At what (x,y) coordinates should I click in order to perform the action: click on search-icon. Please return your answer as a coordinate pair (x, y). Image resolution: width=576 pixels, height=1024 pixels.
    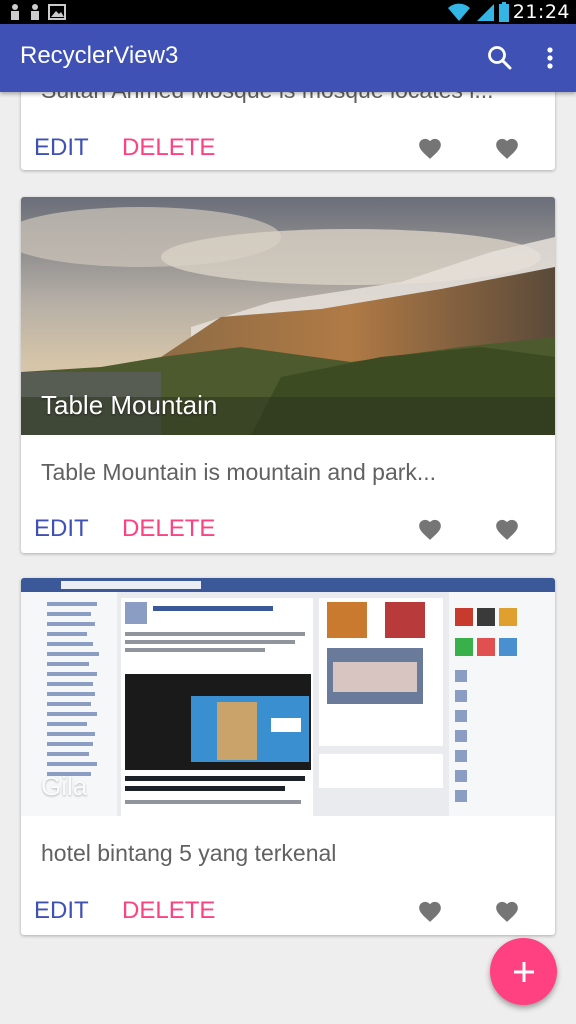
    Looking at the image, I should click on (500, 58).